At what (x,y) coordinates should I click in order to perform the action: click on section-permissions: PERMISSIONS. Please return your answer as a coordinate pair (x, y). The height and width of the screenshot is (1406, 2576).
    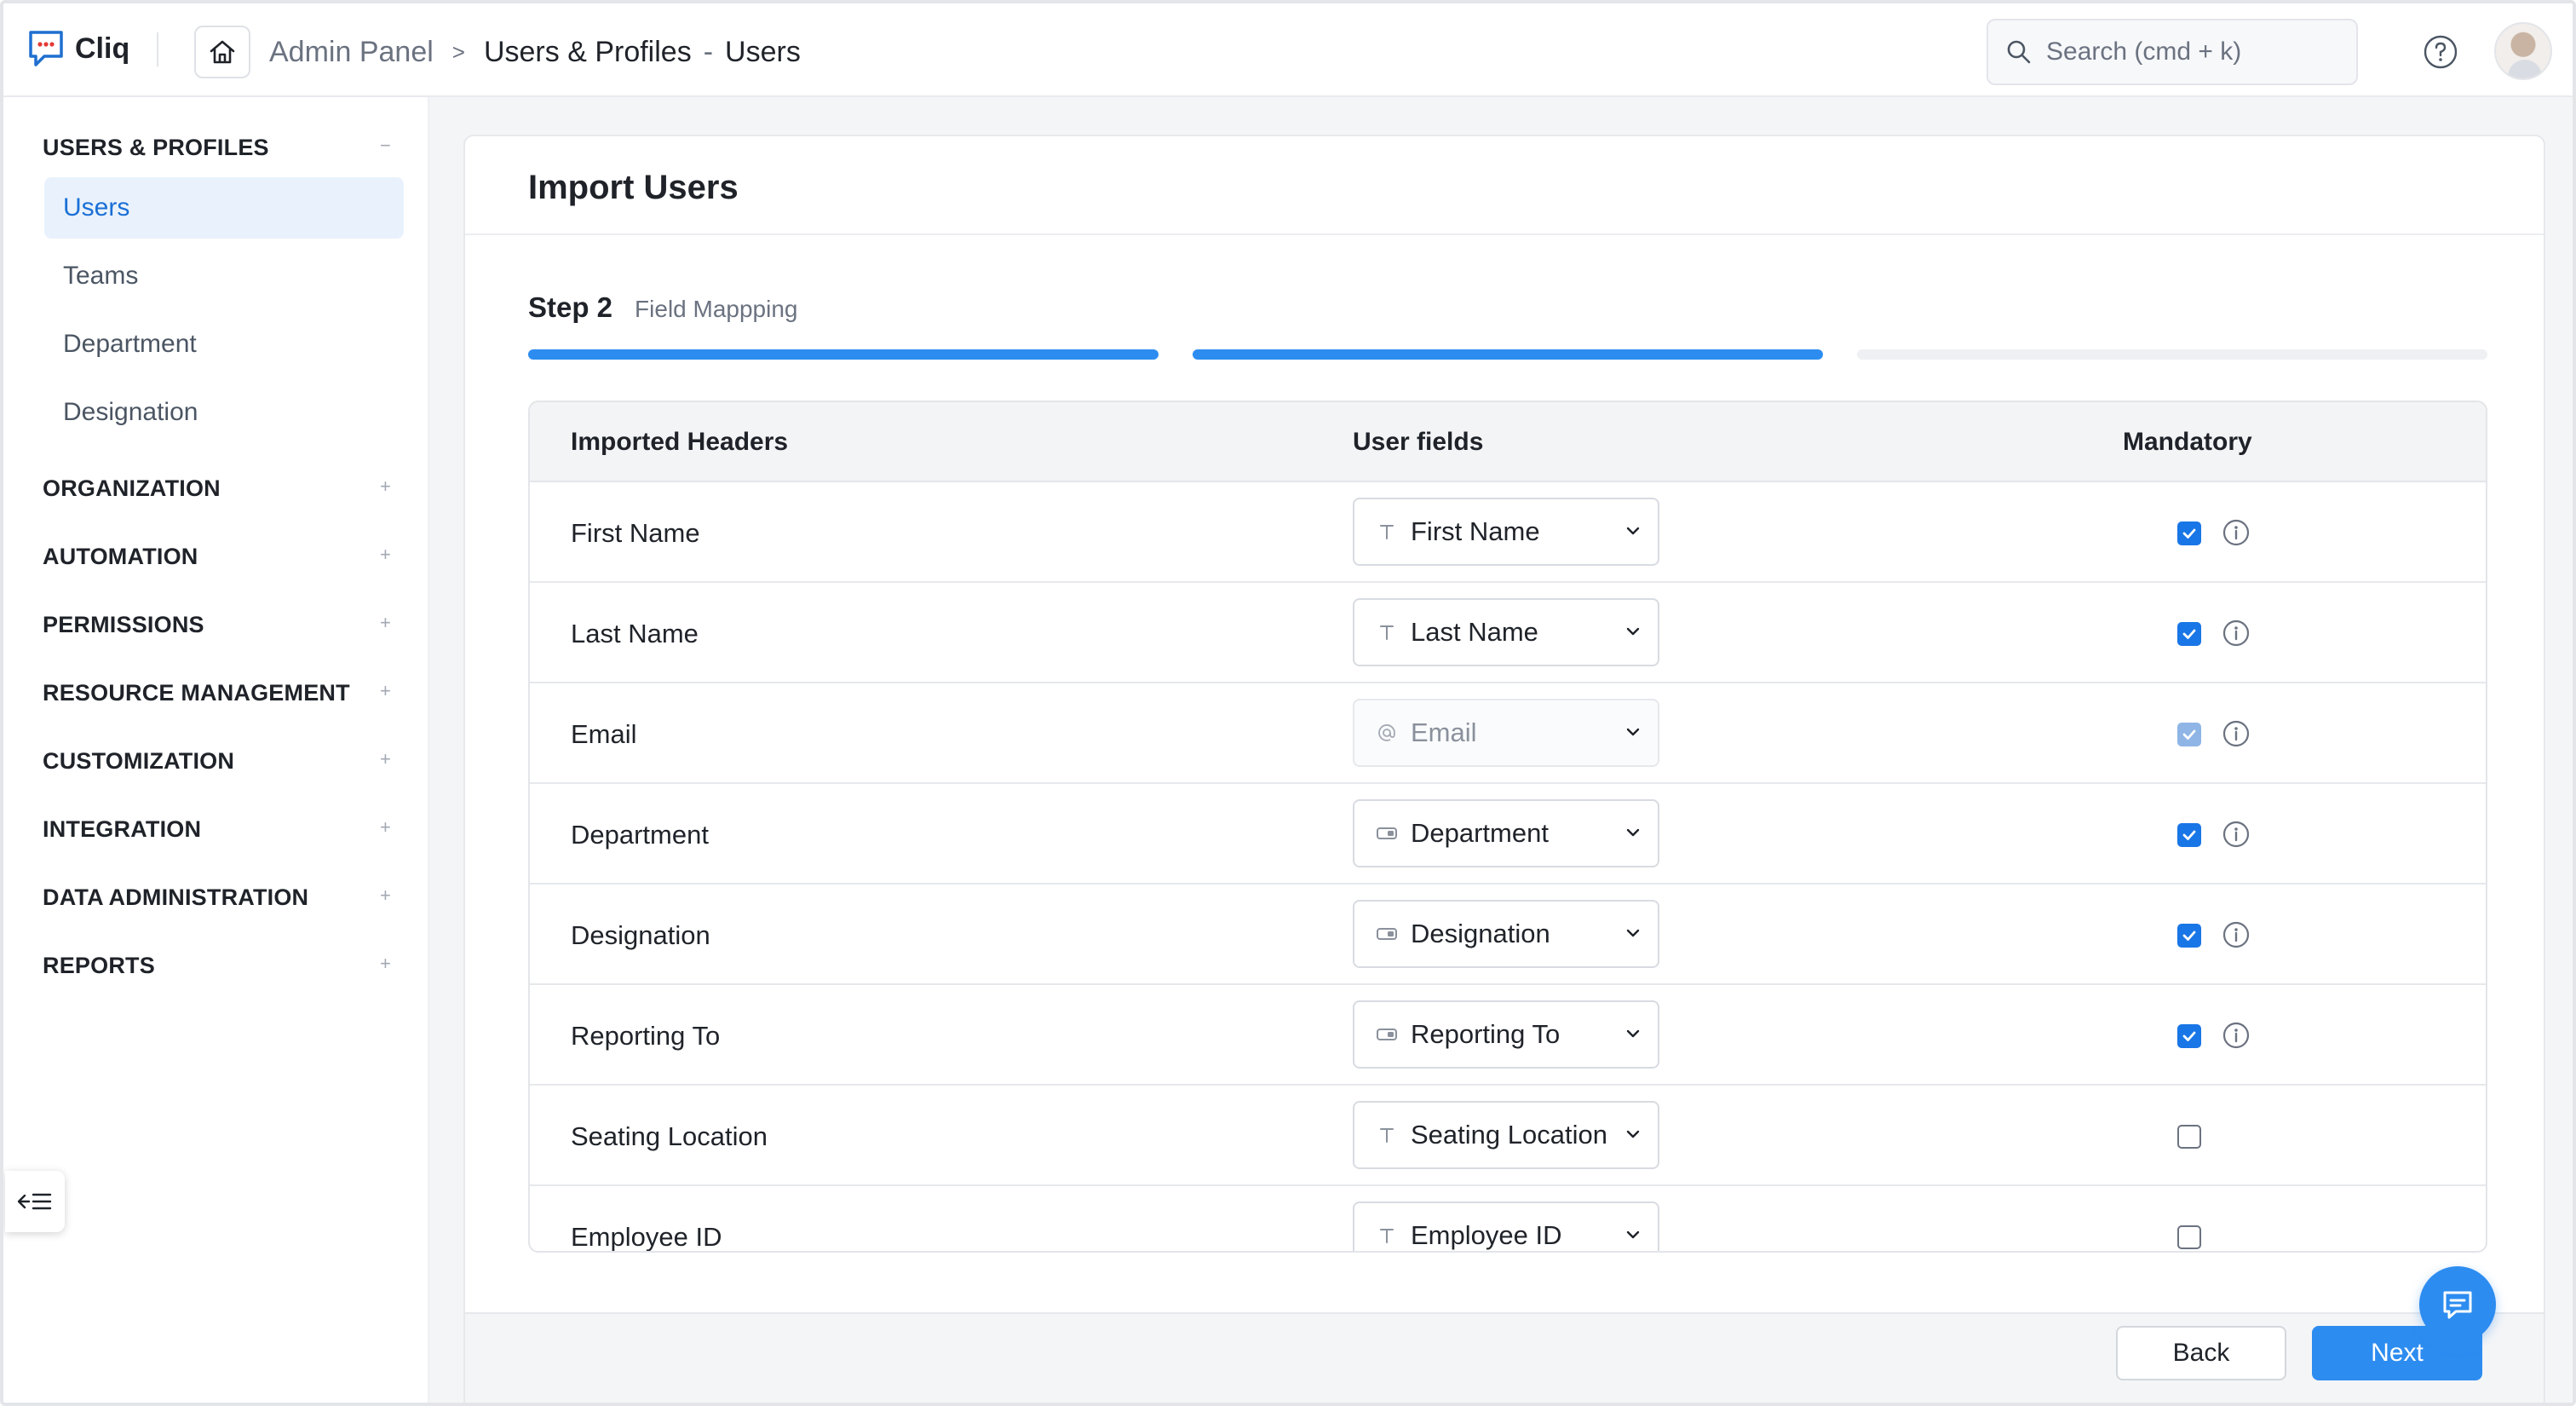
    Looking at the image, I should click on (123, 625).